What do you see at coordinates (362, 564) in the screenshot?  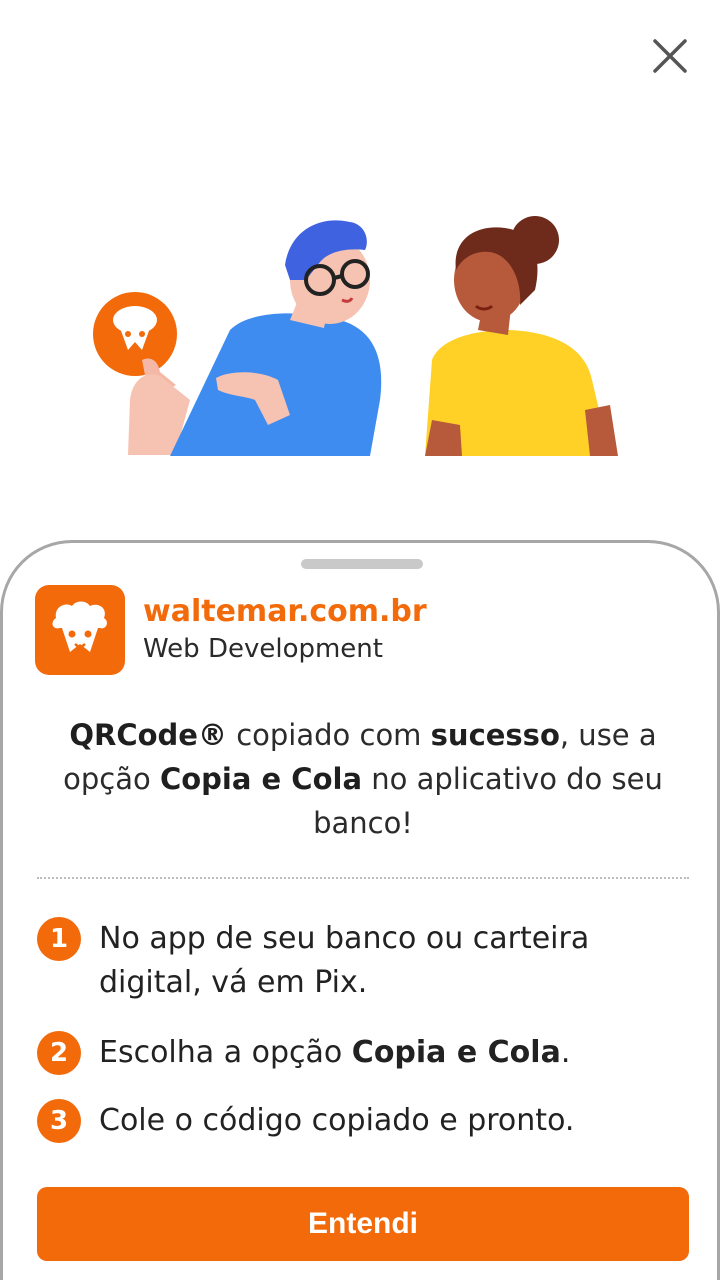 I see `drag-handle` at bounding box center [362, 564].